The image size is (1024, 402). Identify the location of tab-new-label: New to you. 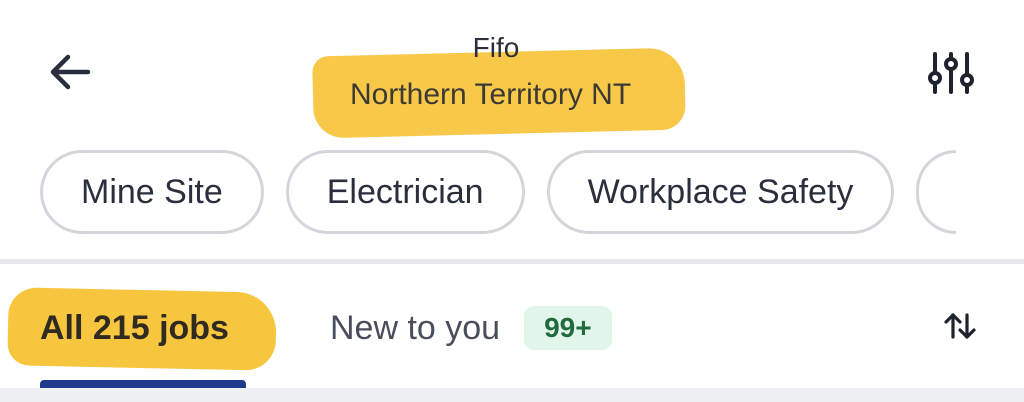
(415, 327).